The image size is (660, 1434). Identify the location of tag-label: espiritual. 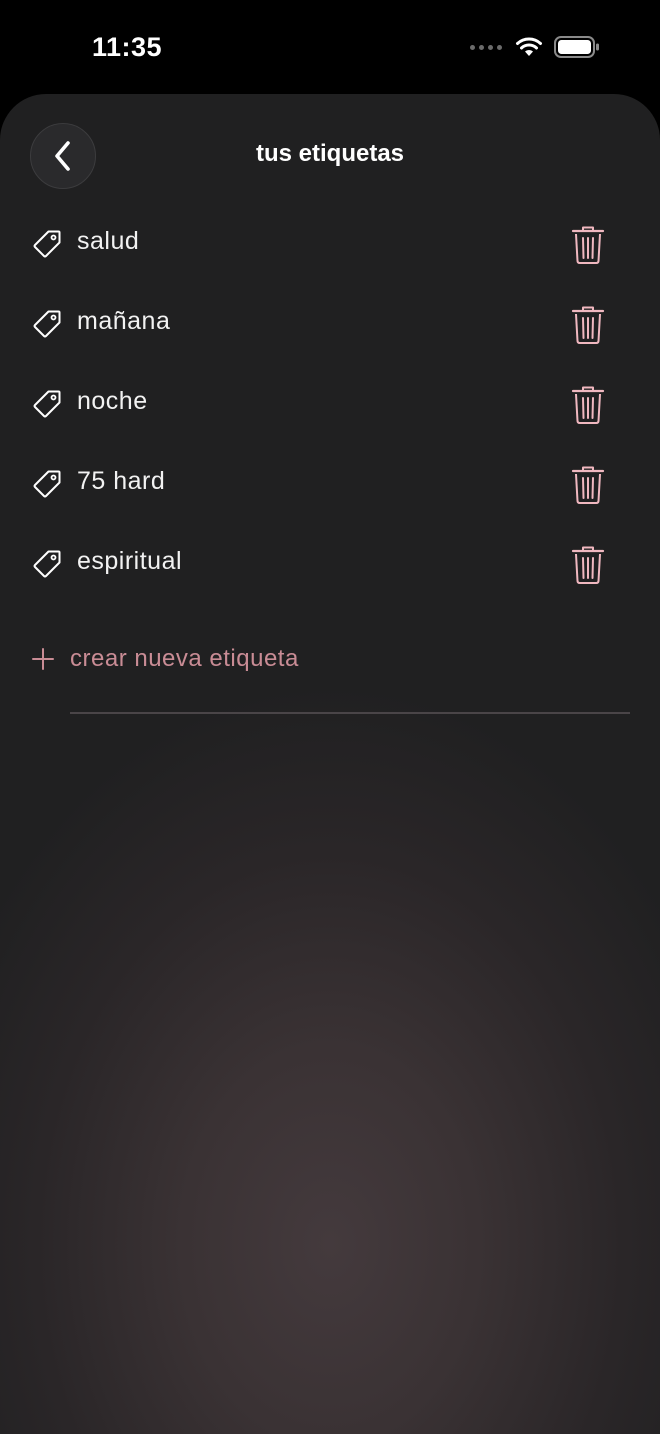
(130, 561).